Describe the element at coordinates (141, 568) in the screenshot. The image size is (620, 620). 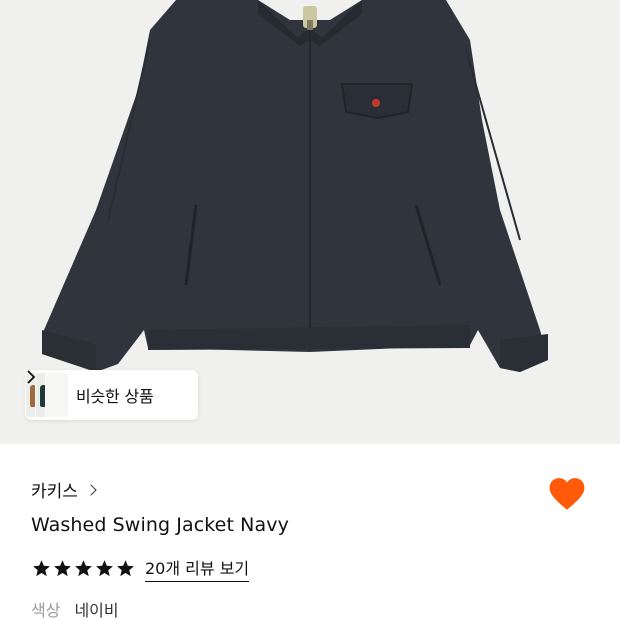
I see `rating-row: 20개 리뷰 보기` at that location.